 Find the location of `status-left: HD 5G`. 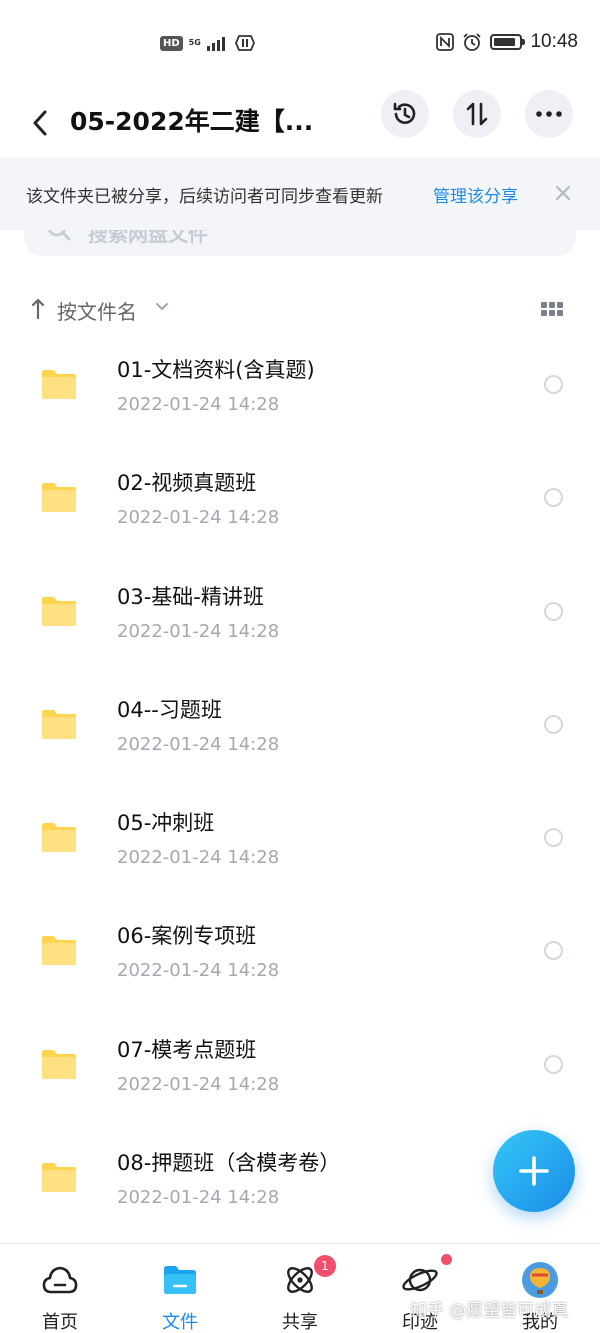

status-left: HD 5G is located at coordinates (207, 43).